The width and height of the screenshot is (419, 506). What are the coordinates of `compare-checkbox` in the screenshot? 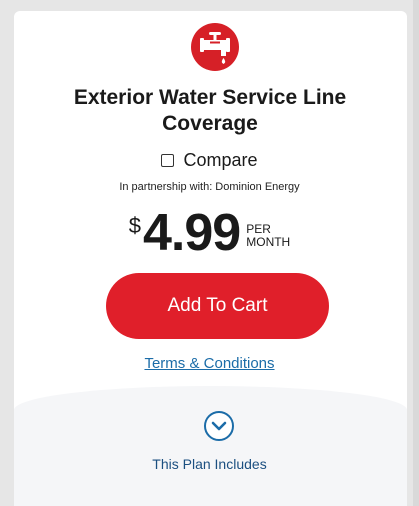 It's located at (168, 160).